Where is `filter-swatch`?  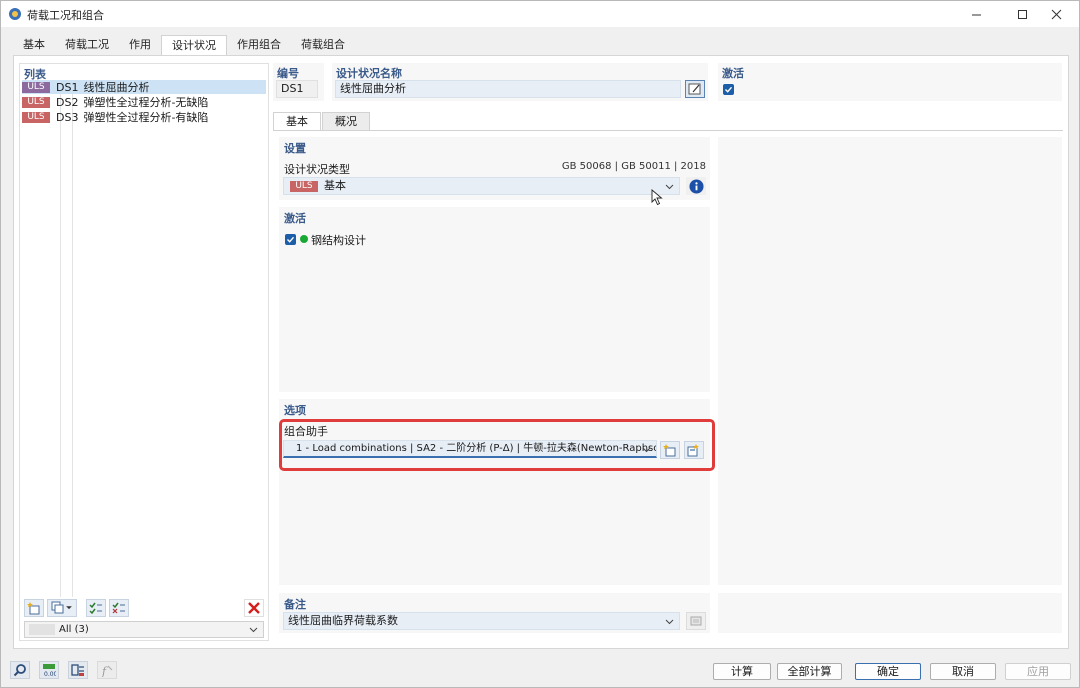
filter-swatch is located at coordinates (42, 629).